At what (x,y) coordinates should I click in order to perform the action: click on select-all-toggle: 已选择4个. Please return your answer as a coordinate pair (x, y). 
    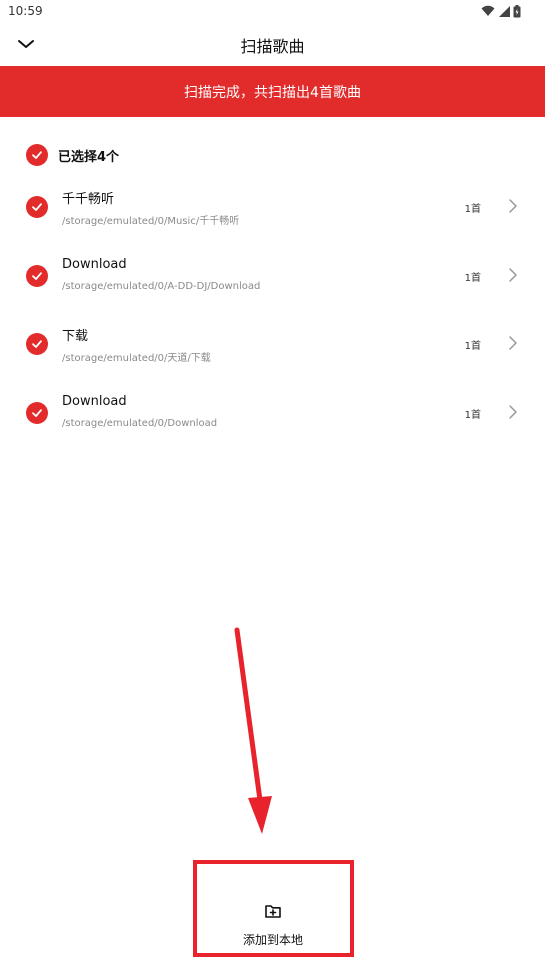
    Looking at the image, I should click on (72, 155).